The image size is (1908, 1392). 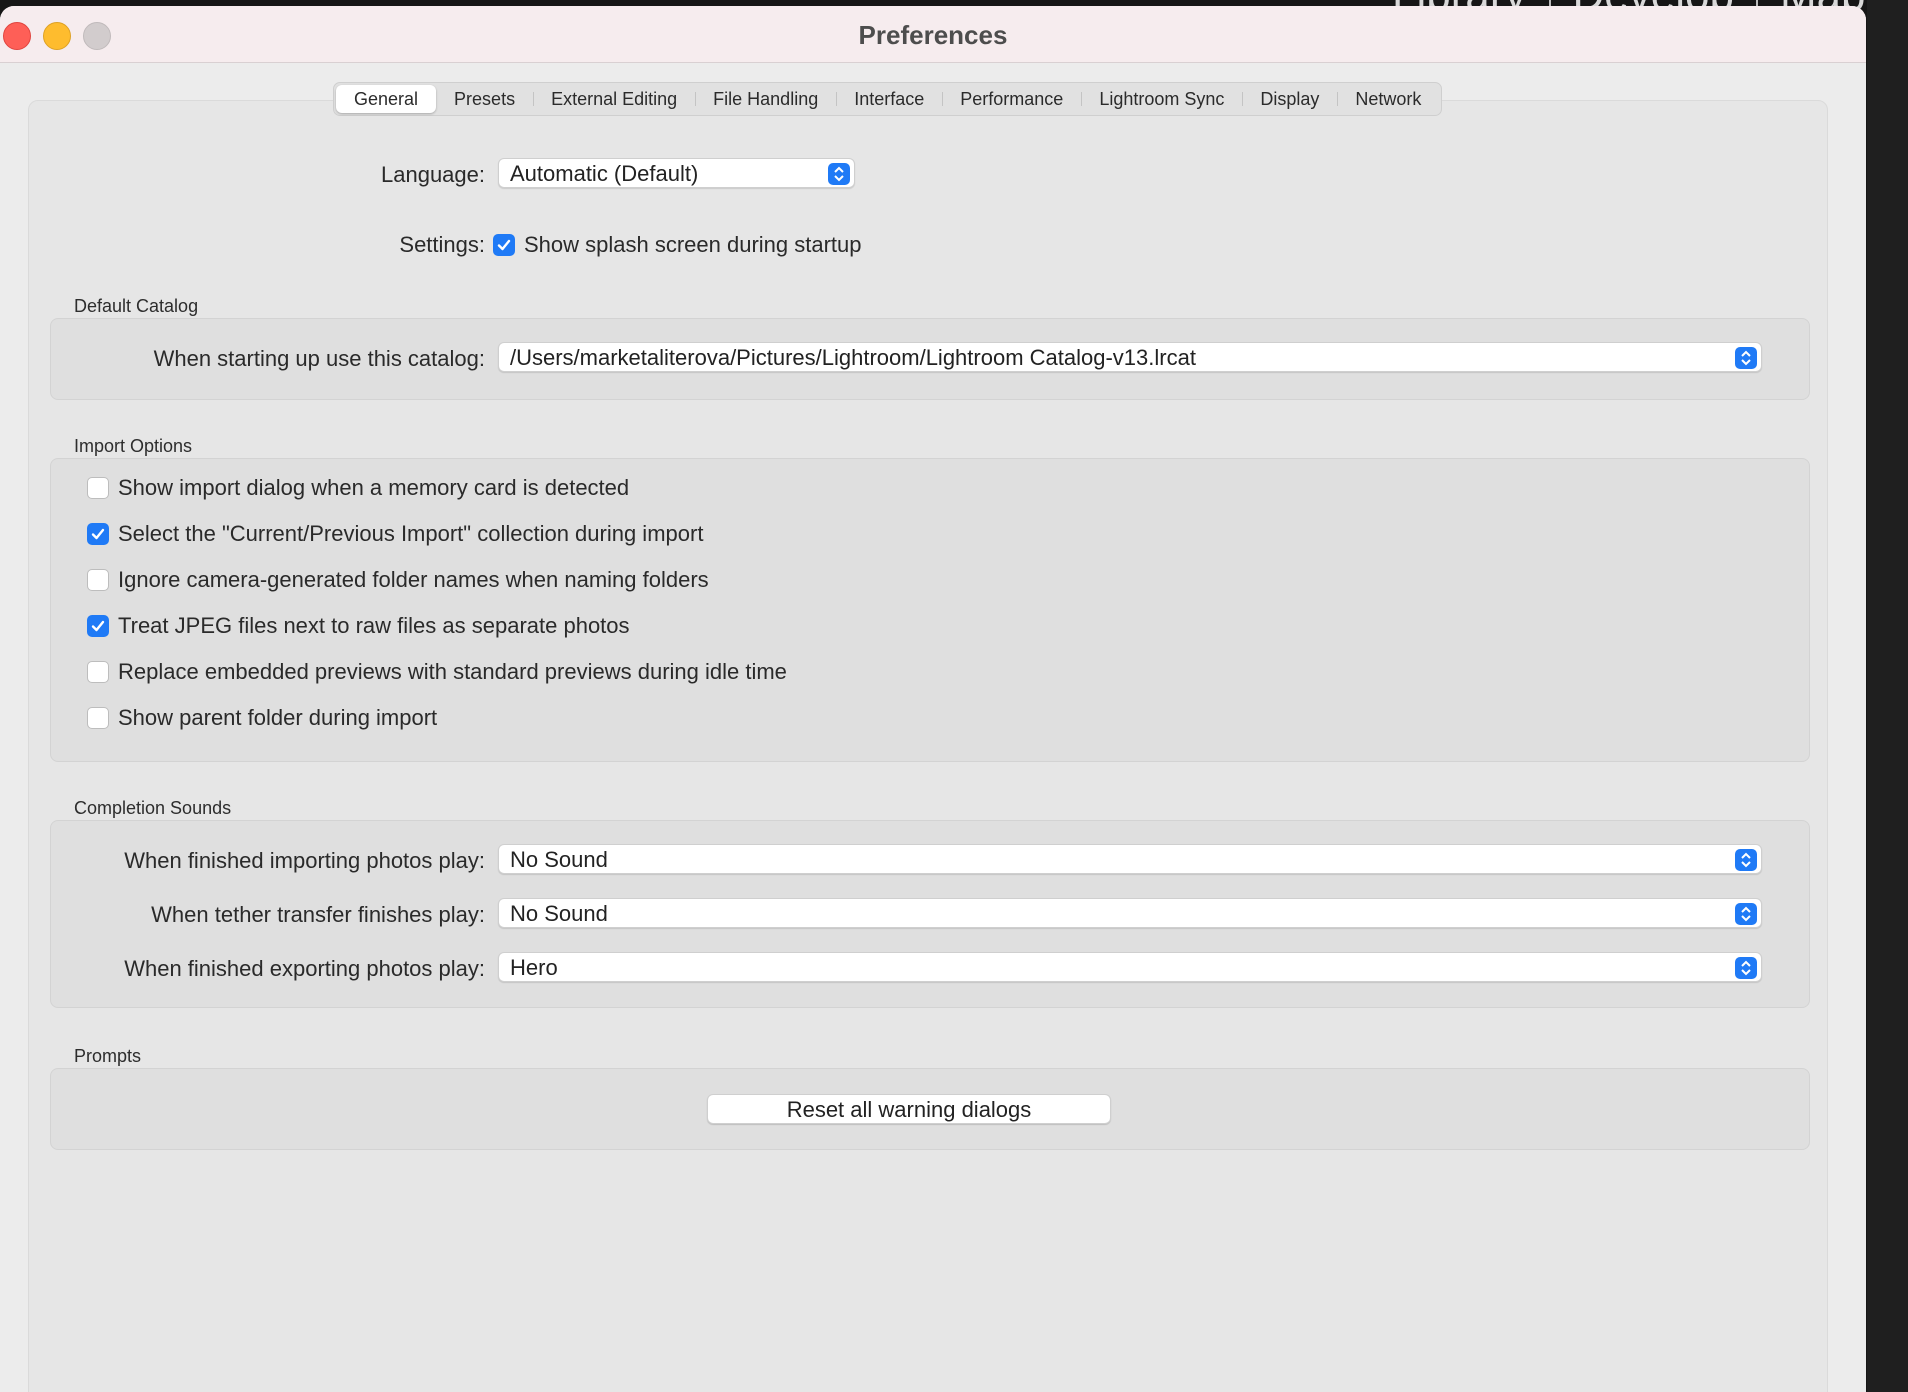 I want to click on tab-interface: Interface, so click(x=889, y=99).